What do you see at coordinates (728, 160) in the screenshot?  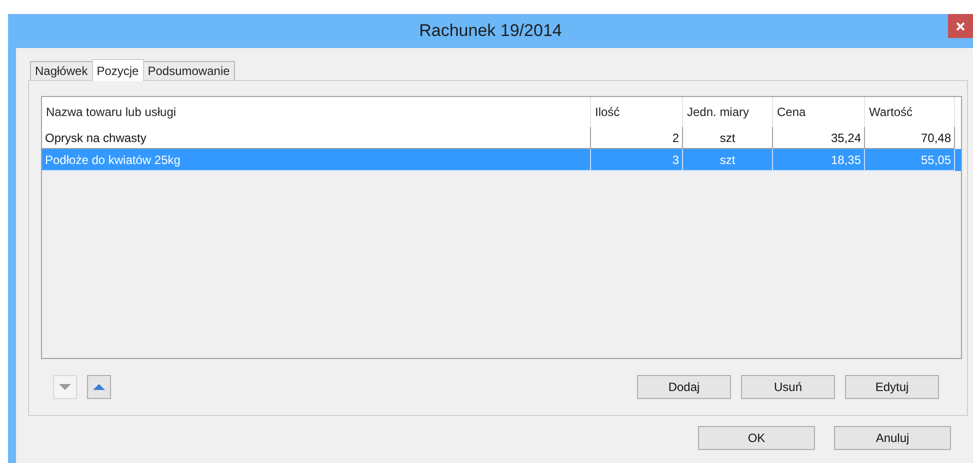 I see `table-cell: szt` at bounding box center [728, 160].